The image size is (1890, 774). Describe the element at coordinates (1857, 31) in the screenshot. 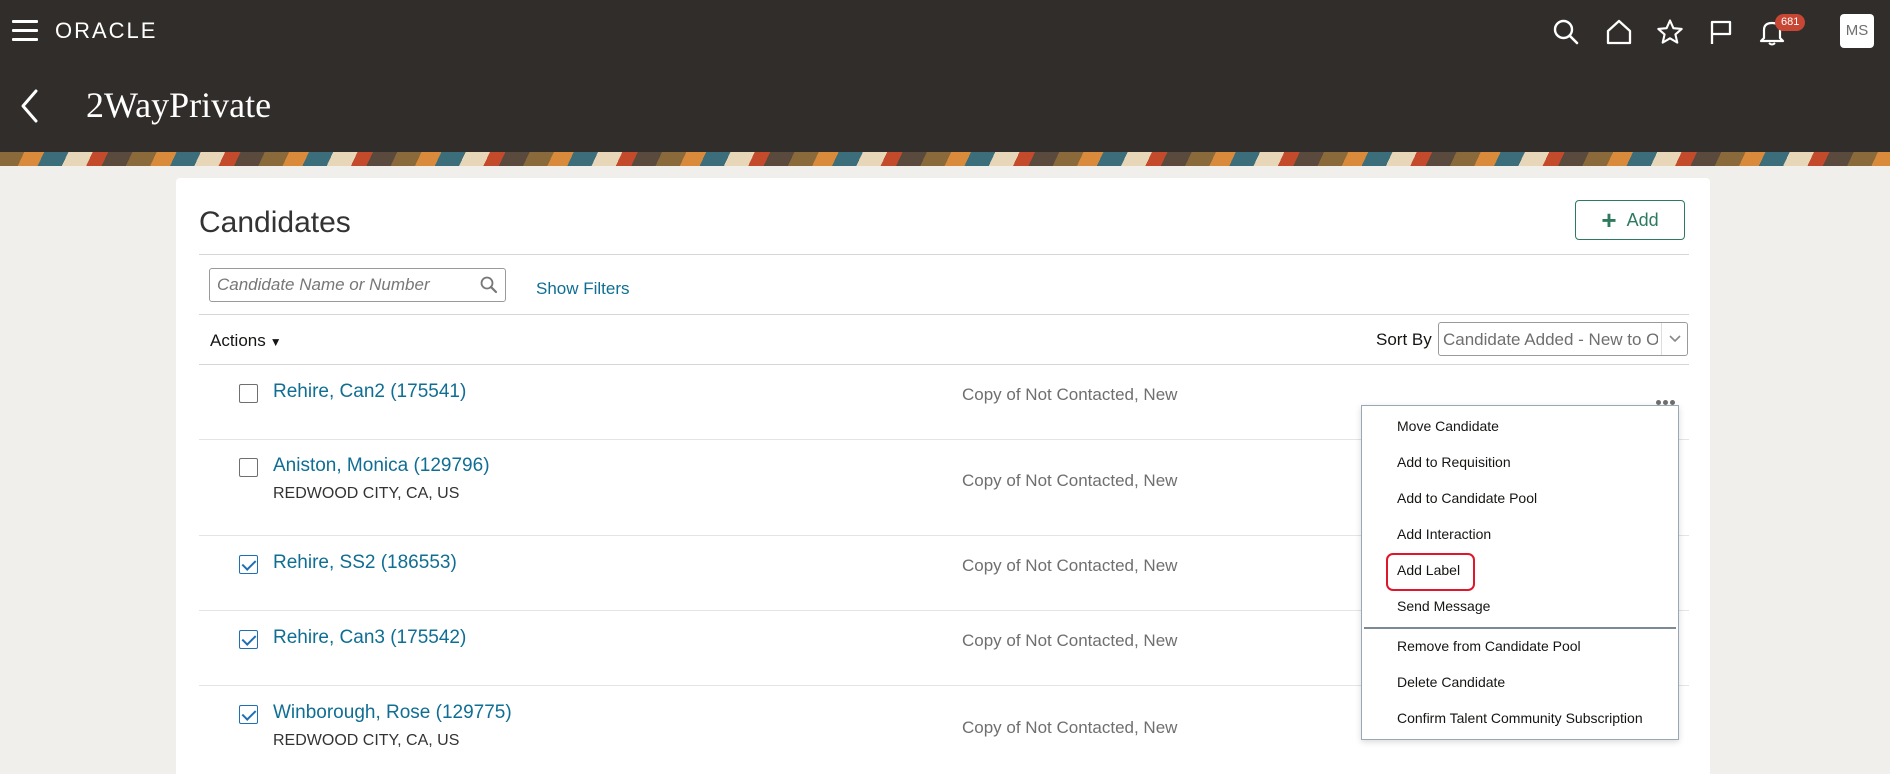

I see `user-avatar: MS` at that location.